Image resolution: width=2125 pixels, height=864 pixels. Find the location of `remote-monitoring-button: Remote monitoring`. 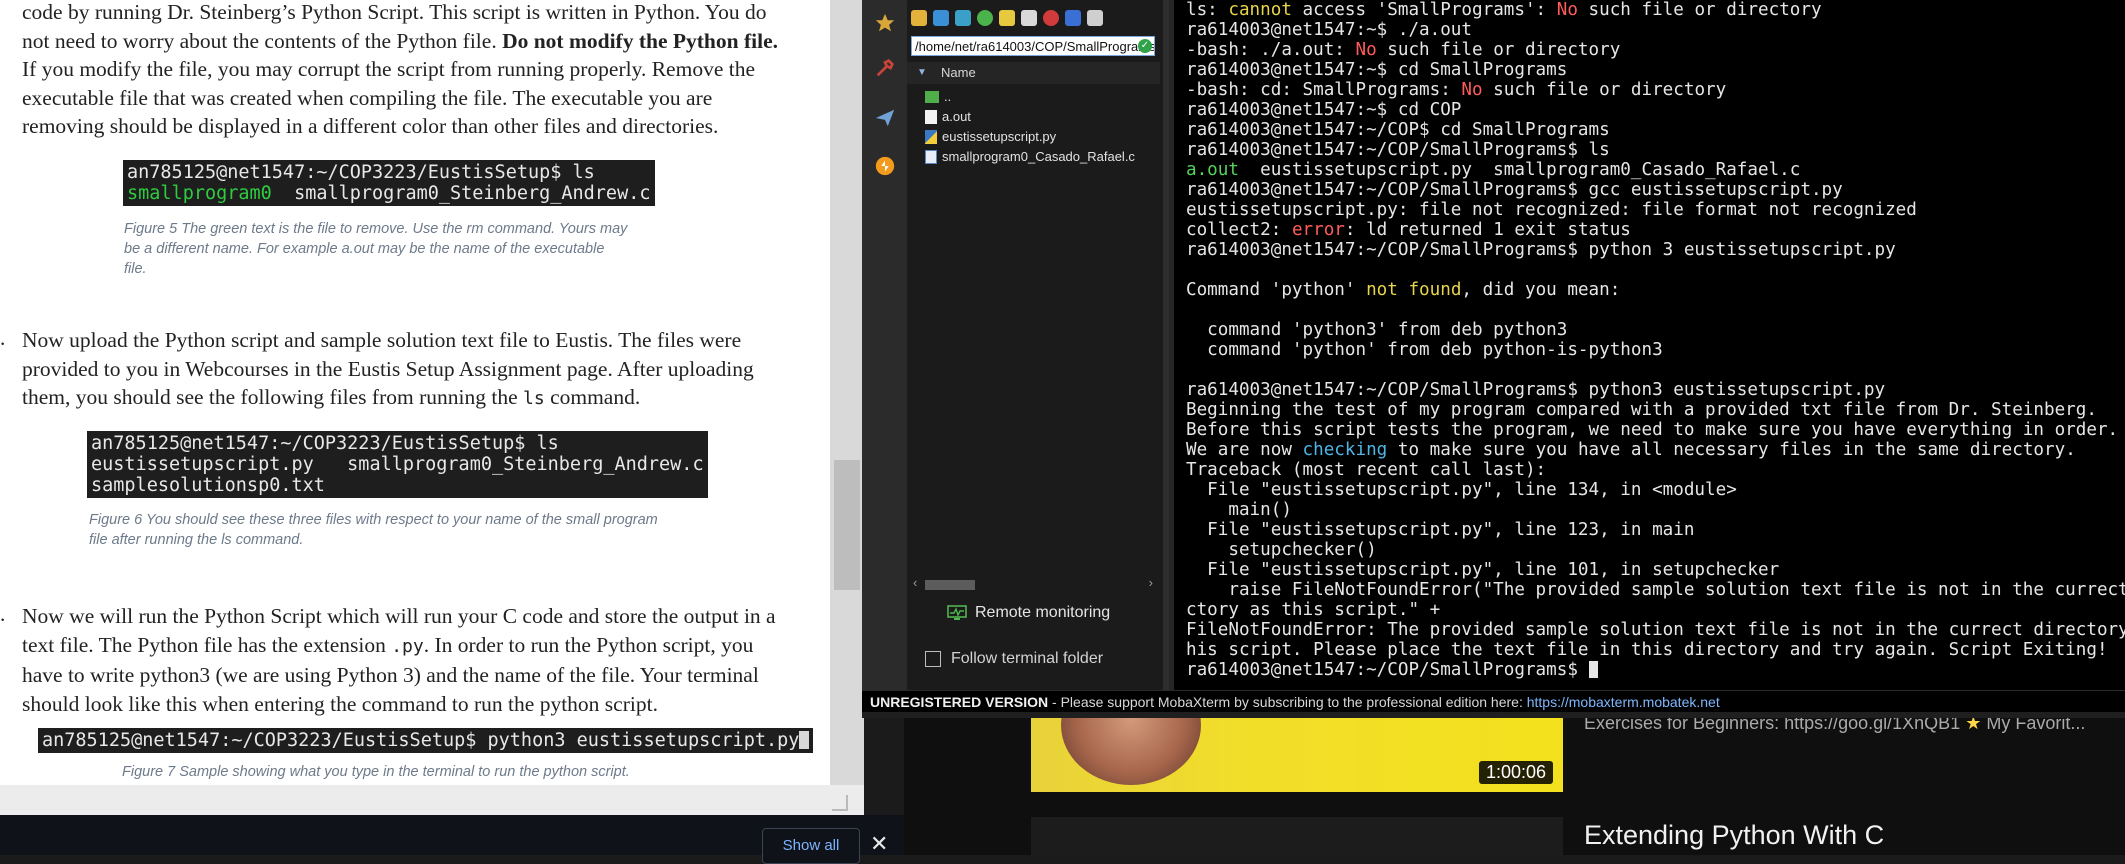

remote-monitoring-button: Remote monitoring is located at coordinates (1028, 613).